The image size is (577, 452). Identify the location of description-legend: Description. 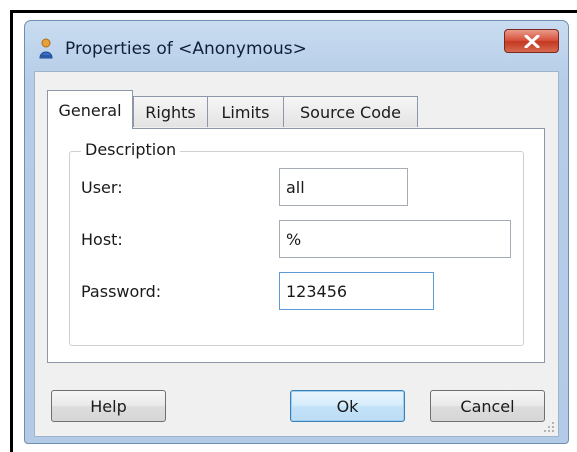
(131, 149).